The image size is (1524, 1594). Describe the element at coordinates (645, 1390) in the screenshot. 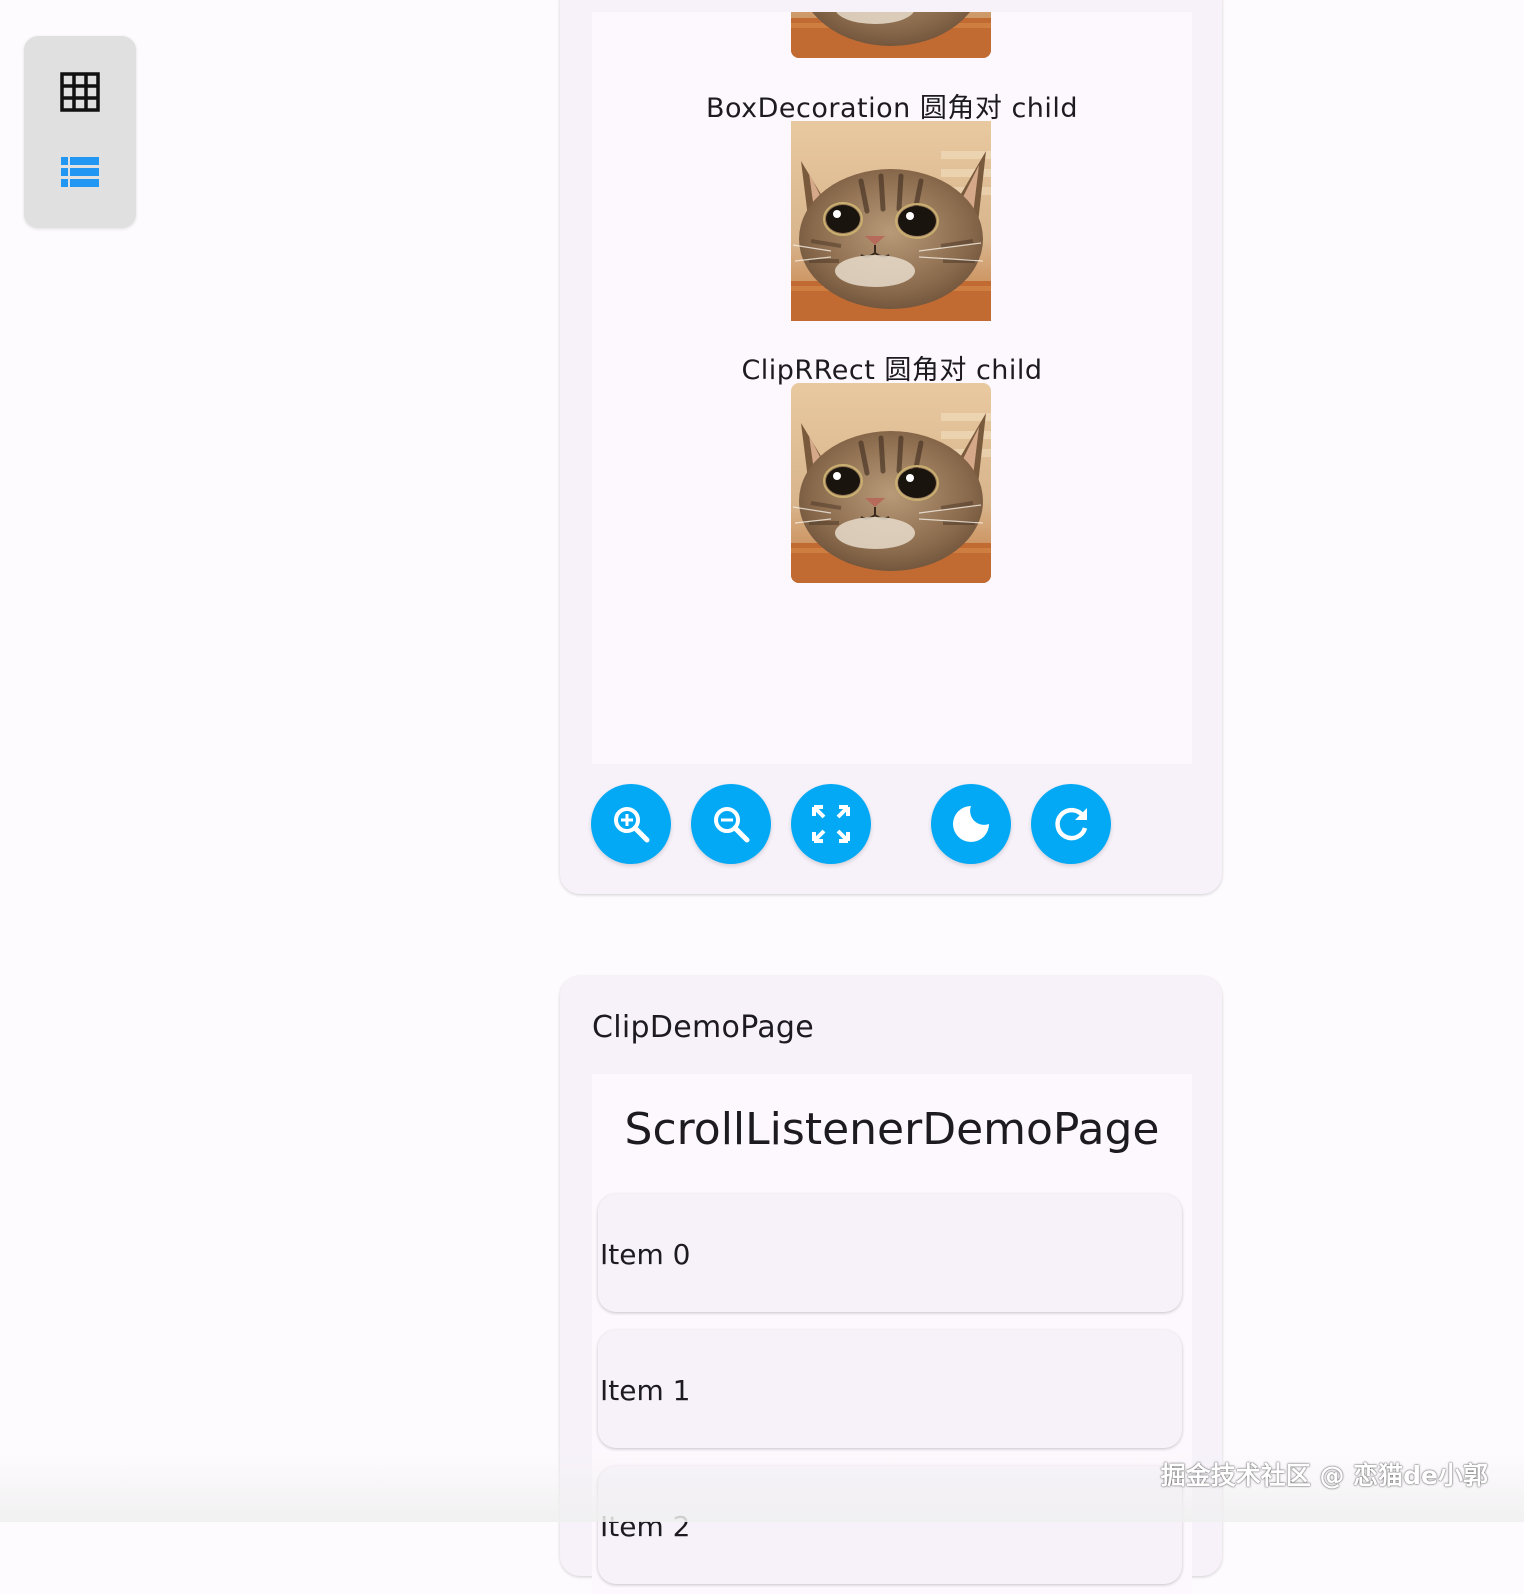

I see `list-item-label: Item 1` at that location.